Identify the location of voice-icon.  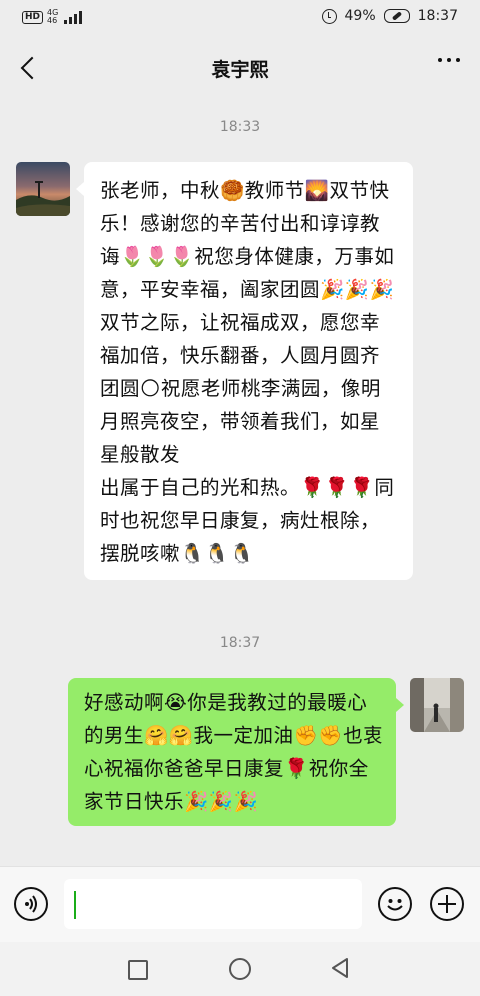
(31, 904).